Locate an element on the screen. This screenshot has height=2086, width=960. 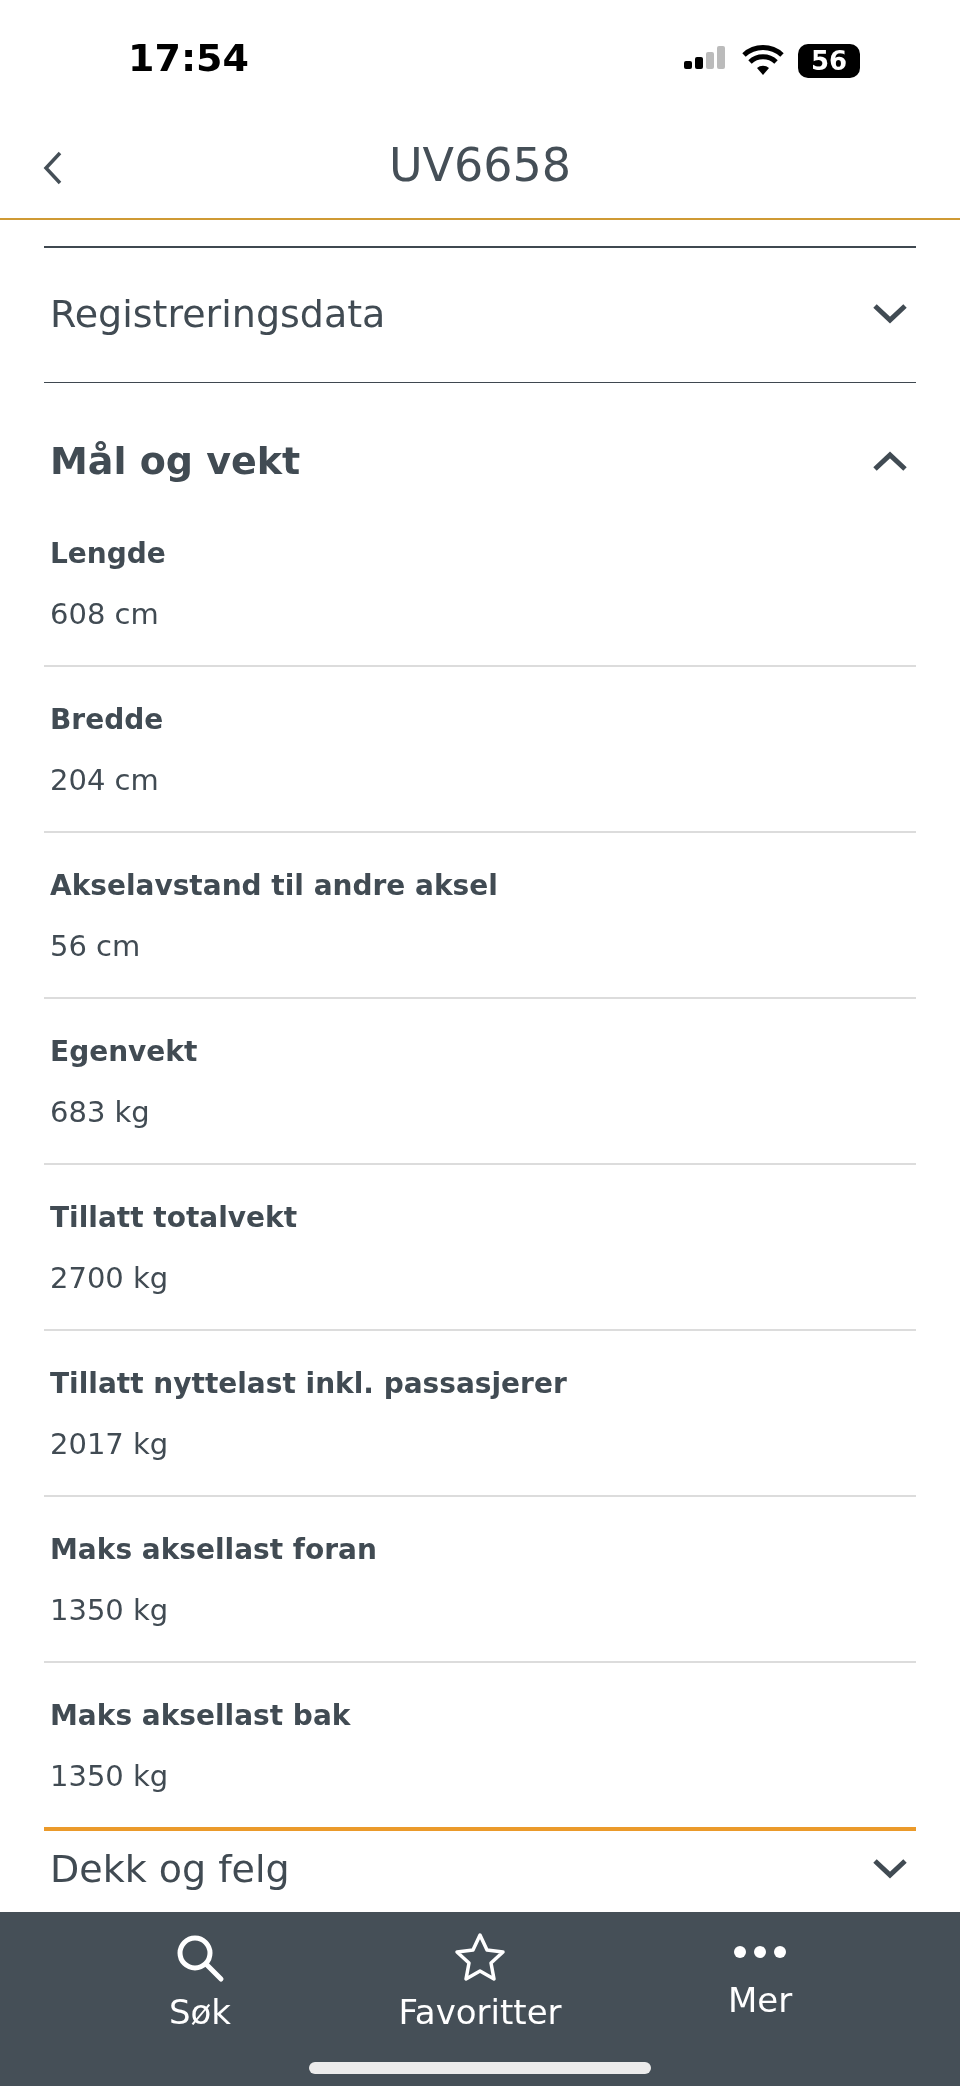
tab-bar-item: Søk is located at coordinates (200, 1999).